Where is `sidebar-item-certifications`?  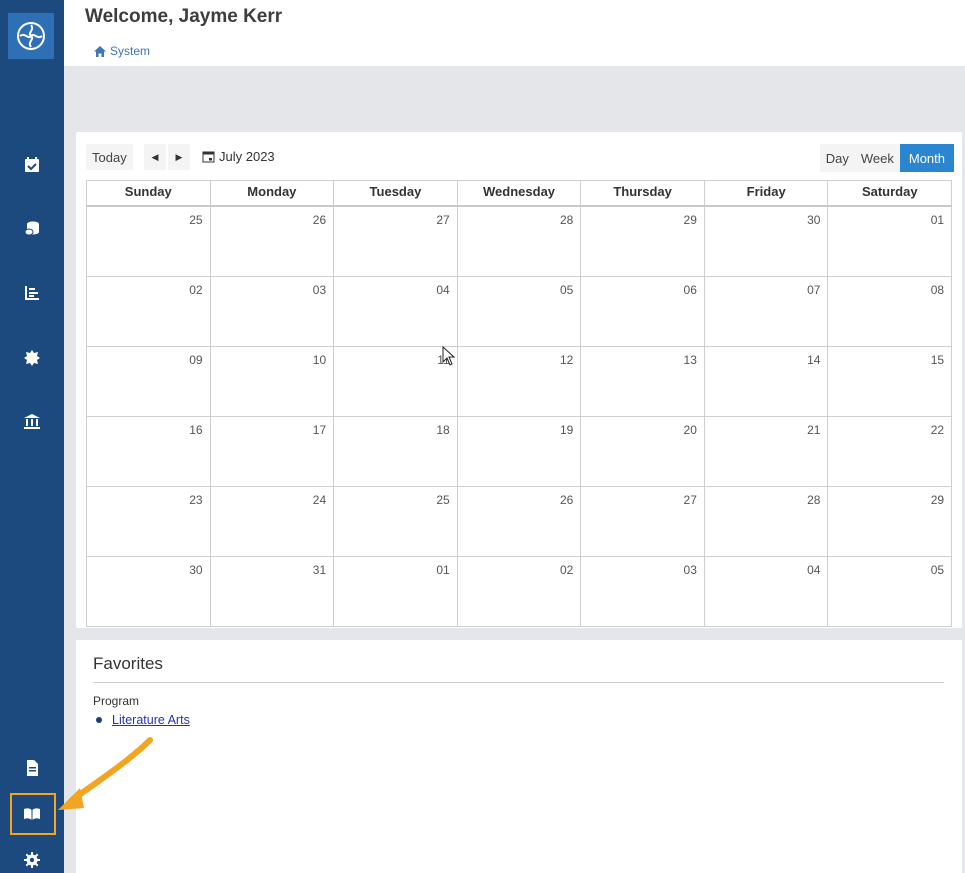 sidebar-item-certifications is located at coordinates (32, 358).